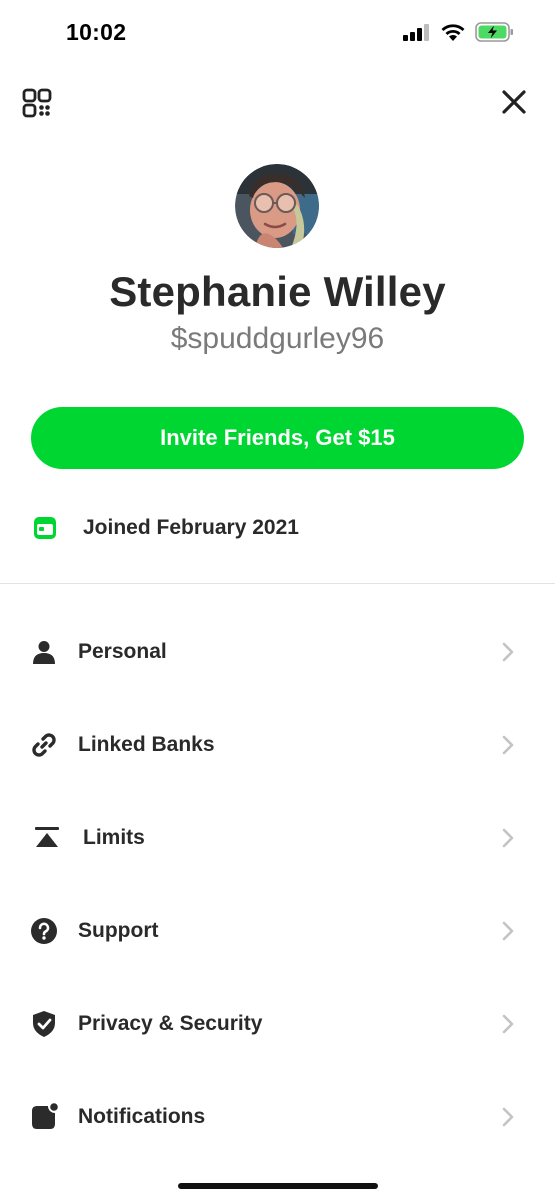 The width and height of the screenshot is (555, 1200). I want to click on profile-photo, so click(277, 206).